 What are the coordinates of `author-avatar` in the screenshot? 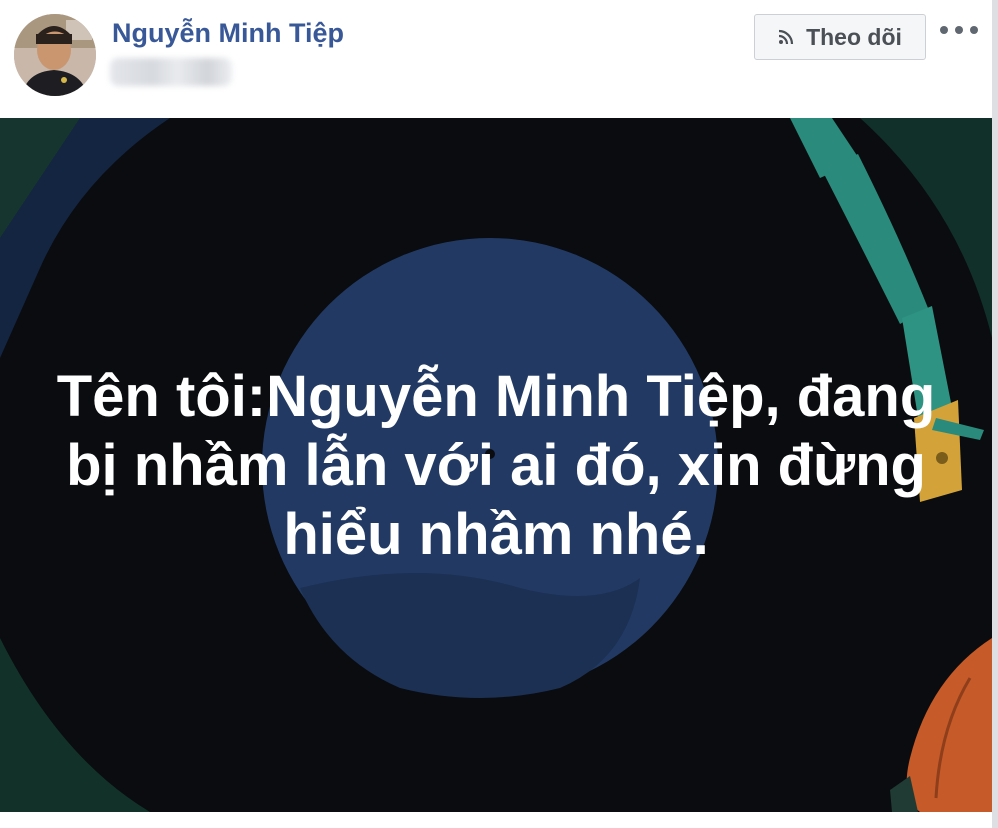 It's located at (55, 55).